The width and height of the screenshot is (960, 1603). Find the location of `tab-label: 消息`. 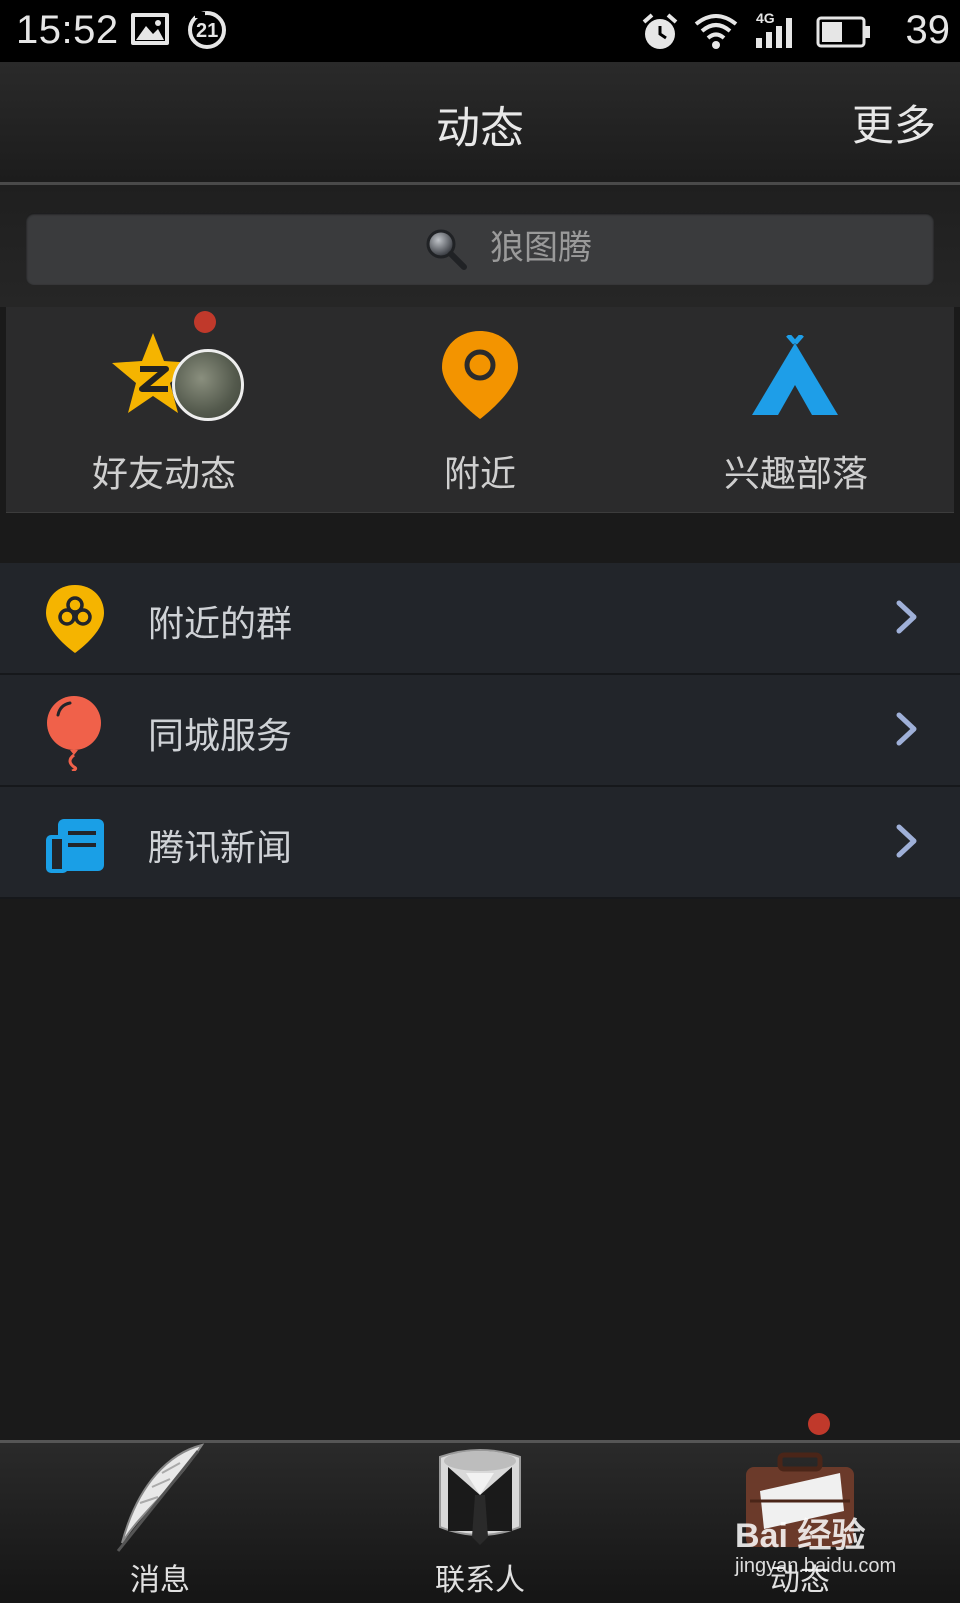

tab-label: 消息 is located at coordinates (160, 1580).